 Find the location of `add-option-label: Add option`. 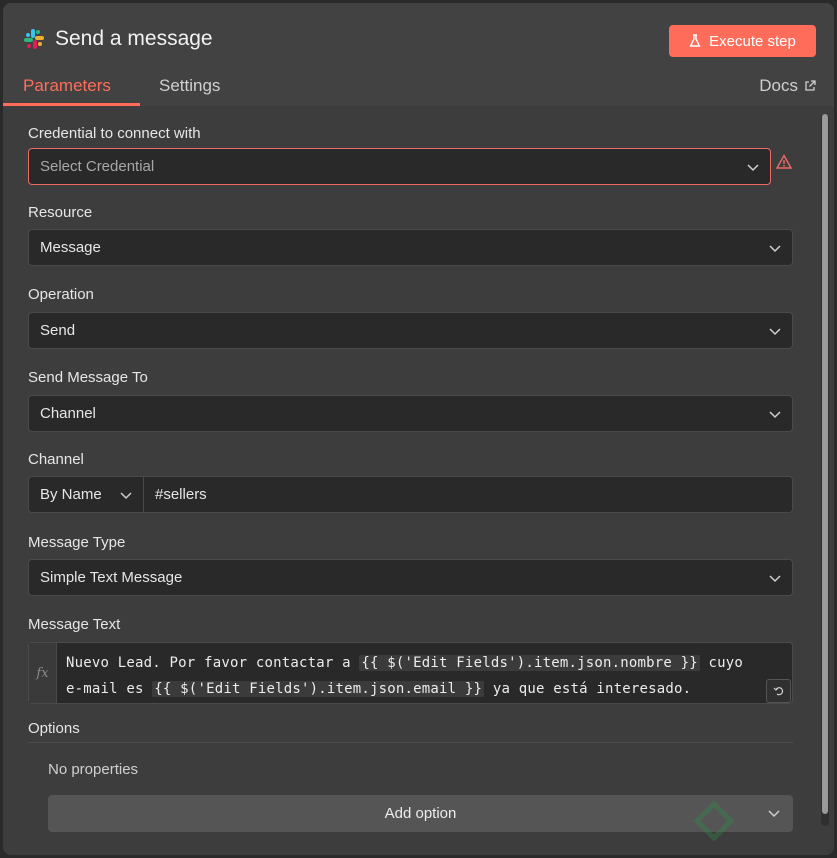

add-option-label: Add option is located at coordinates (420, 813).